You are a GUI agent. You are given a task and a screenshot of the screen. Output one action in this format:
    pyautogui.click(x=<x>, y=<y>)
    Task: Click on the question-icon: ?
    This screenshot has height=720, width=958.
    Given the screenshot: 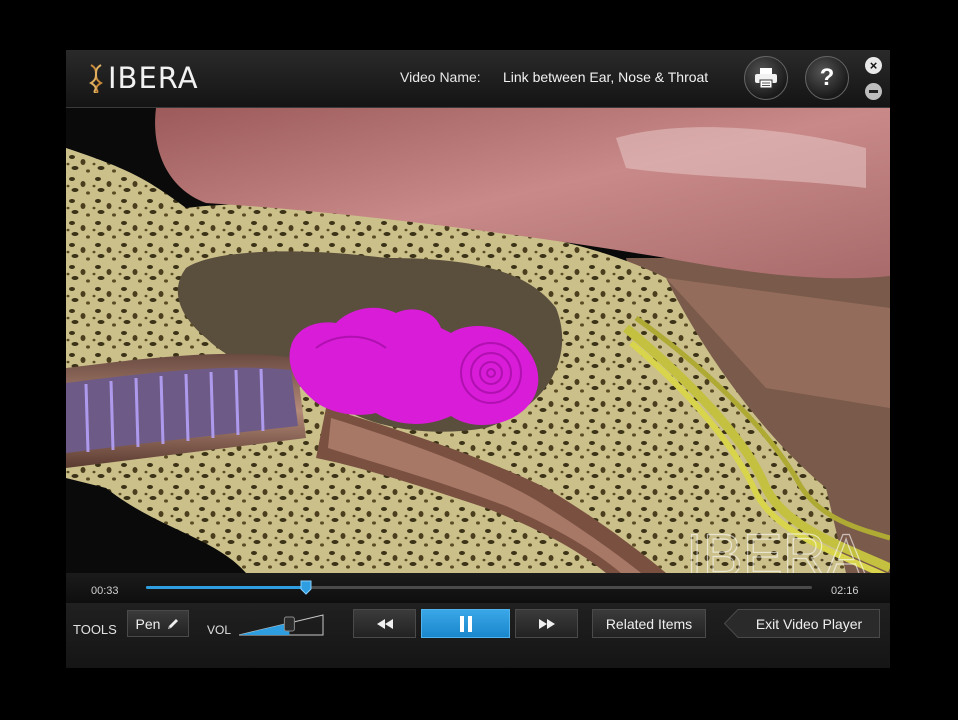 What is the action you would take?
    pyautogui.click(x=827, y=77)
    